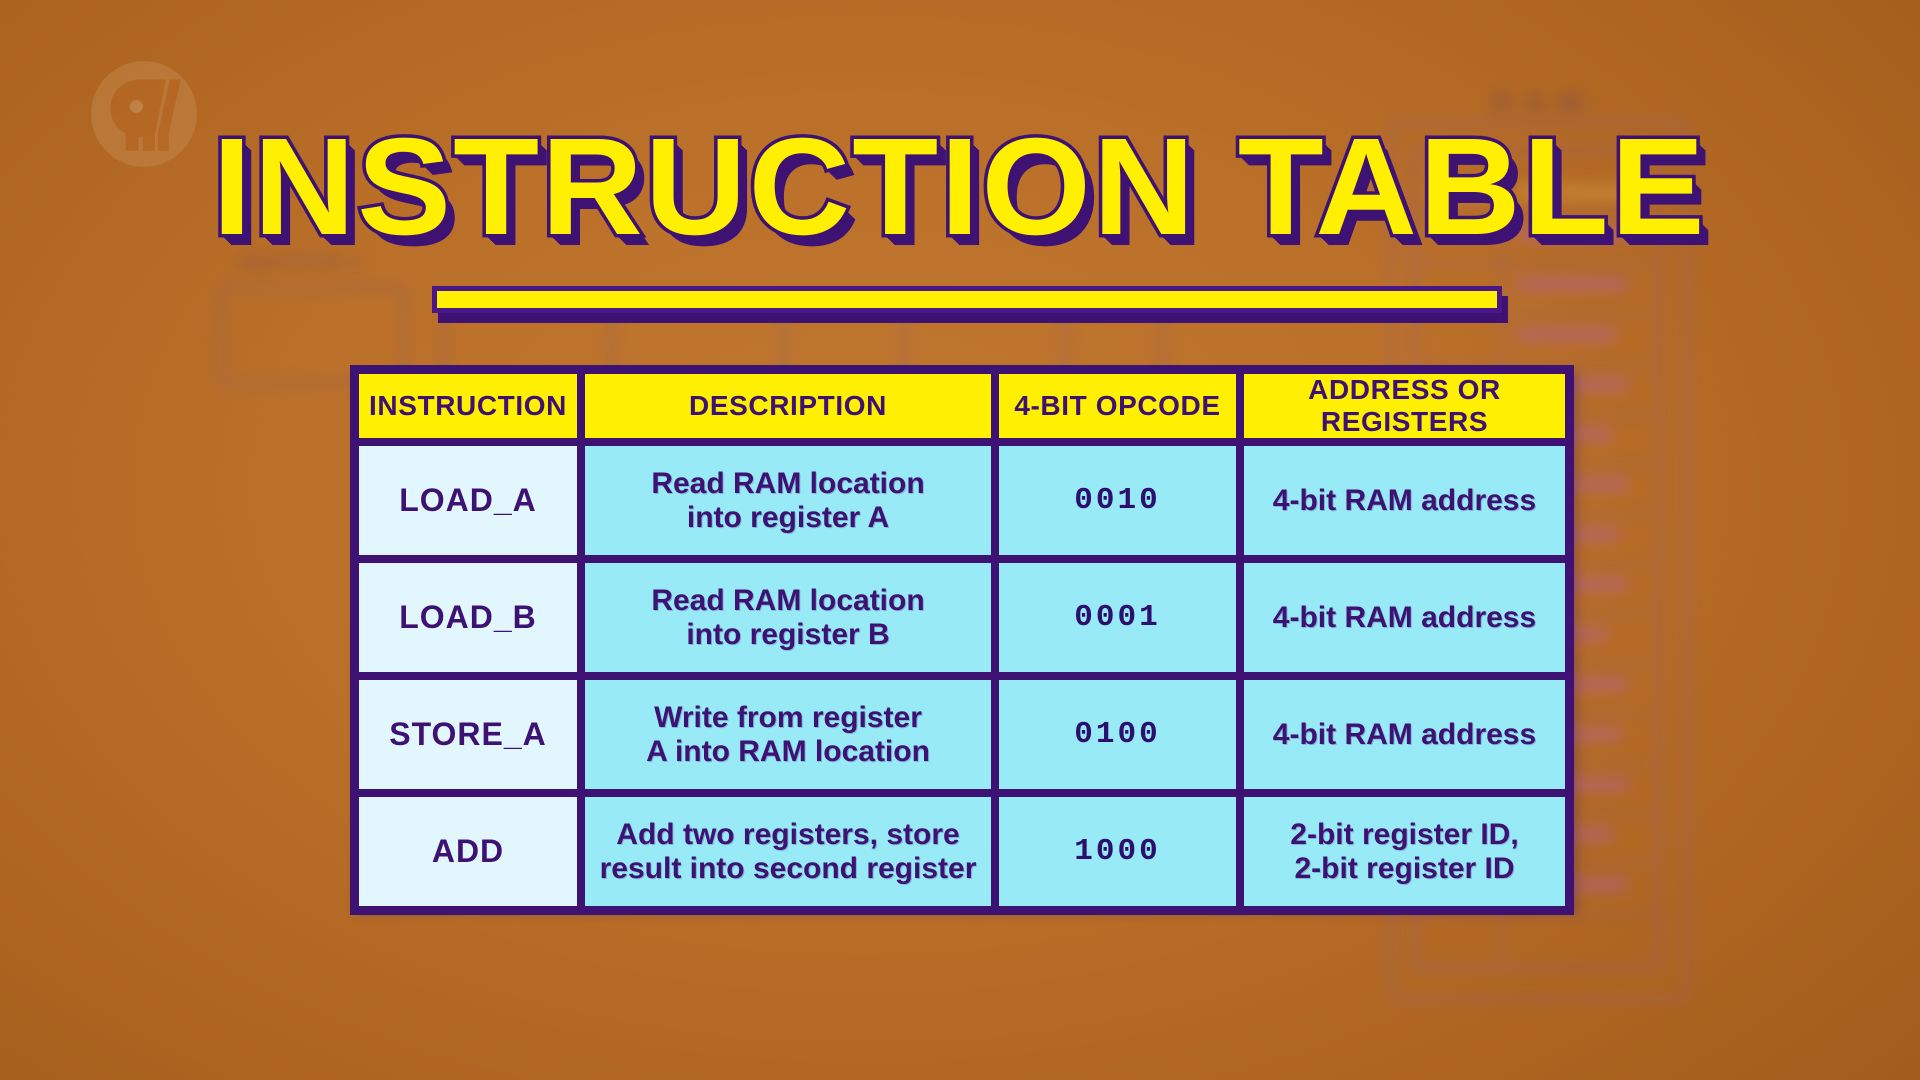 The width and height of the screenshot is (1920, 1080). Describe the element at coordinates (1404, 851) in the screenshot. I see `cell-address: 2-bit register ID, 2-bit register ID` at that location.